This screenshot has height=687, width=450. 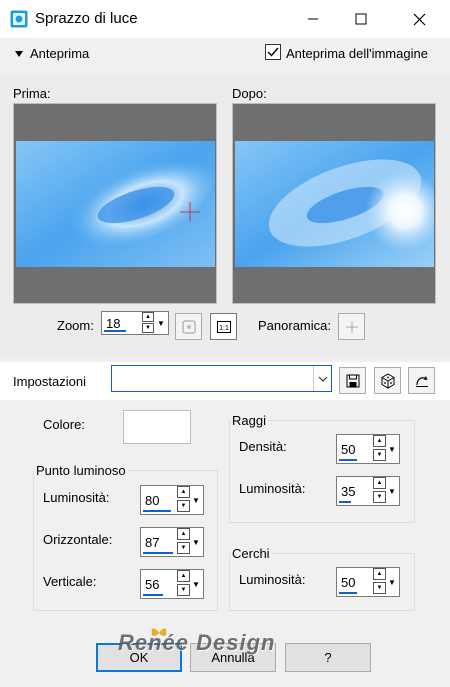 I want to click on horizontal-arrows: ▲ ▼ ▼, so click(x=189, y=542).